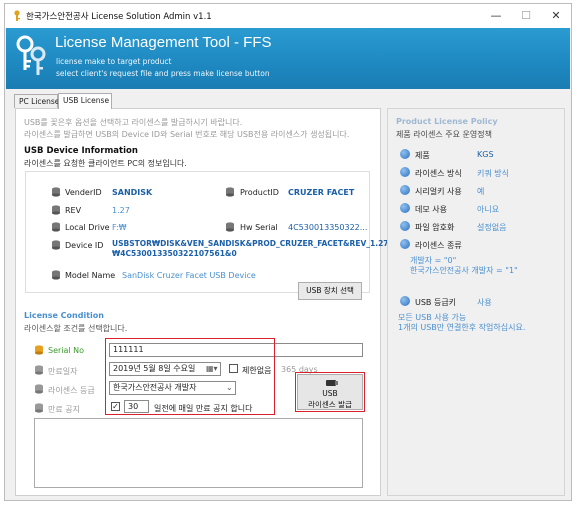 The width and height of the screenshot is (577, 506). Describe the element at coordinates (447, 121) in the screenshot. I see `policy-title: Product License Policy` at that location.